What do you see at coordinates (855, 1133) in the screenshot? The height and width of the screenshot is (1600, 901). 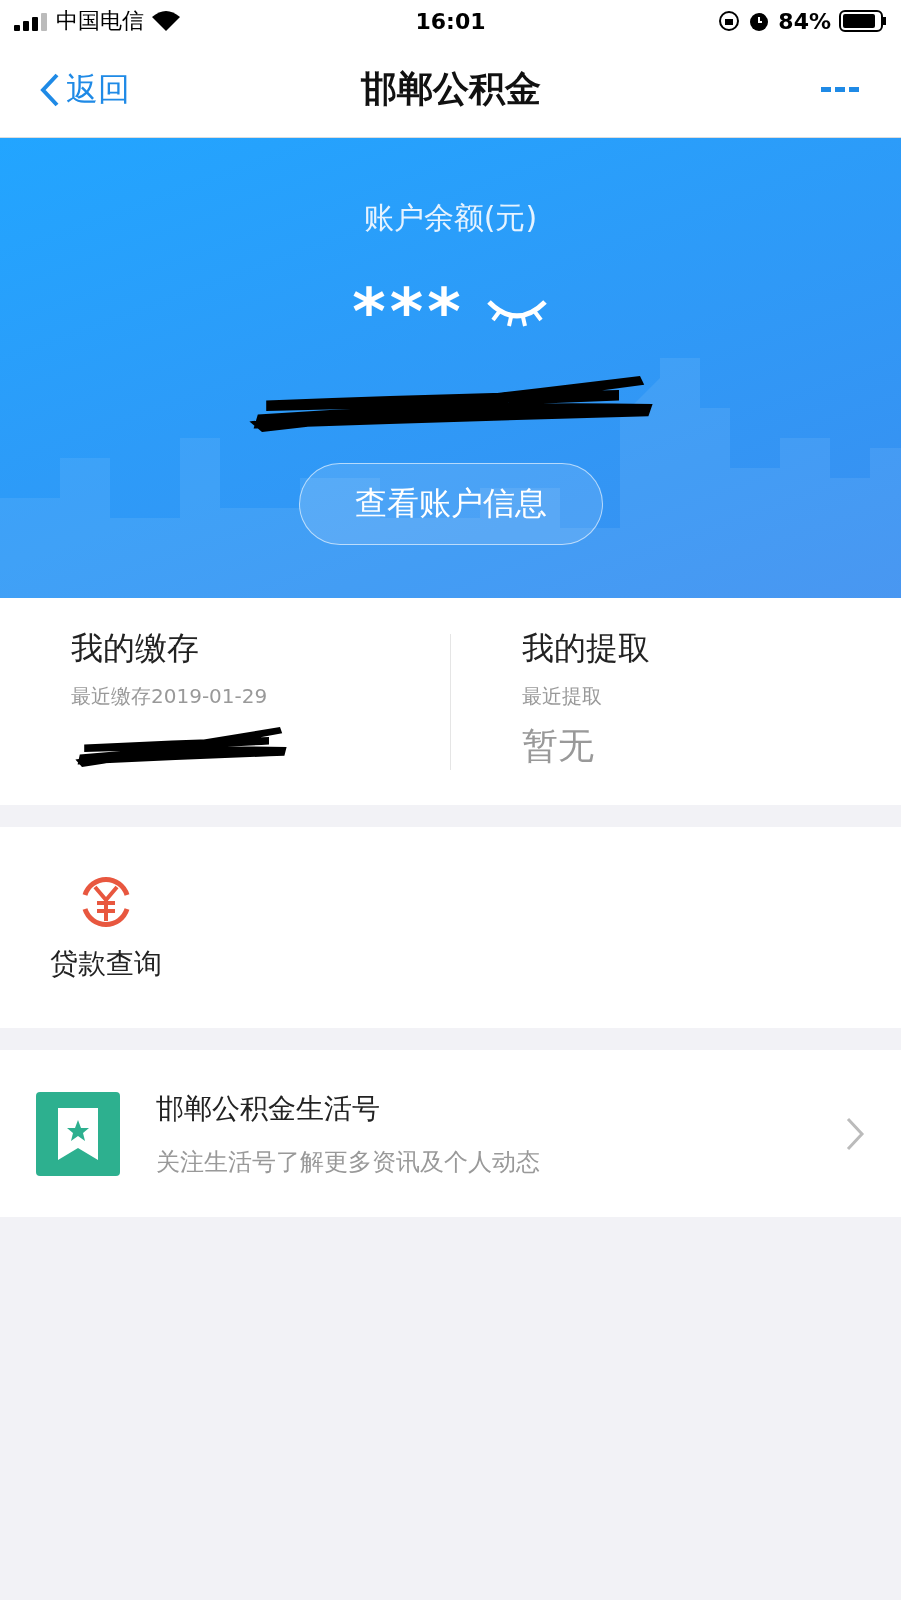 I see `chevron-right-icon` at bounding box center [855, 1133].